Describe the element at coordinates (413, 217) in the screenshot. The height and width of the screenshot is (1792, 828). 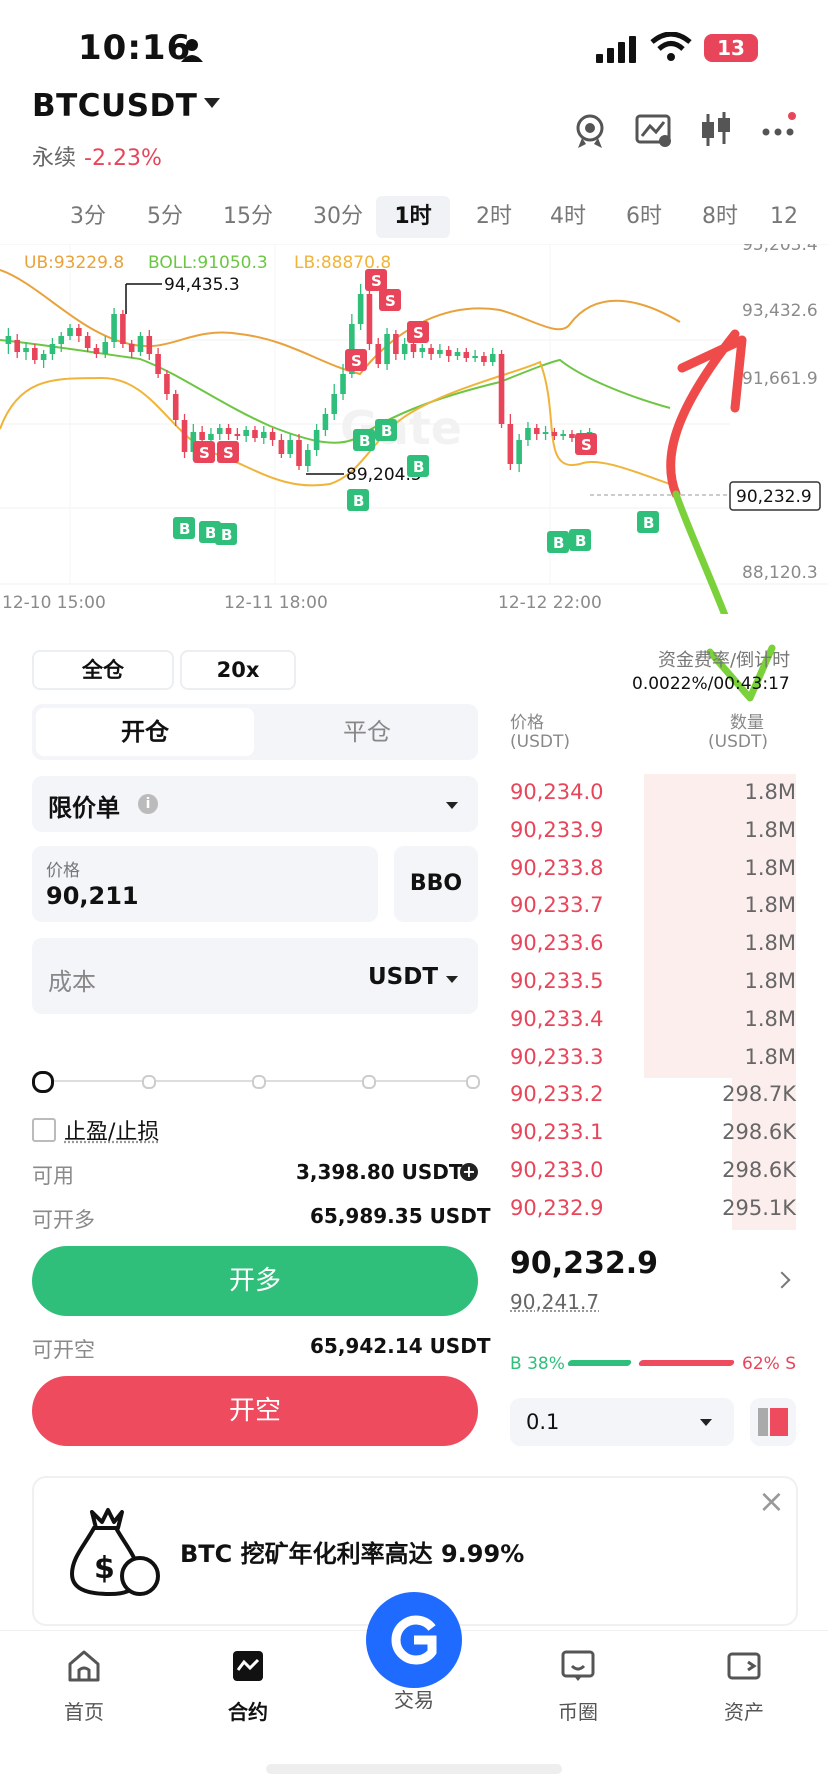
I see `tab-1h: 1时` at that location.